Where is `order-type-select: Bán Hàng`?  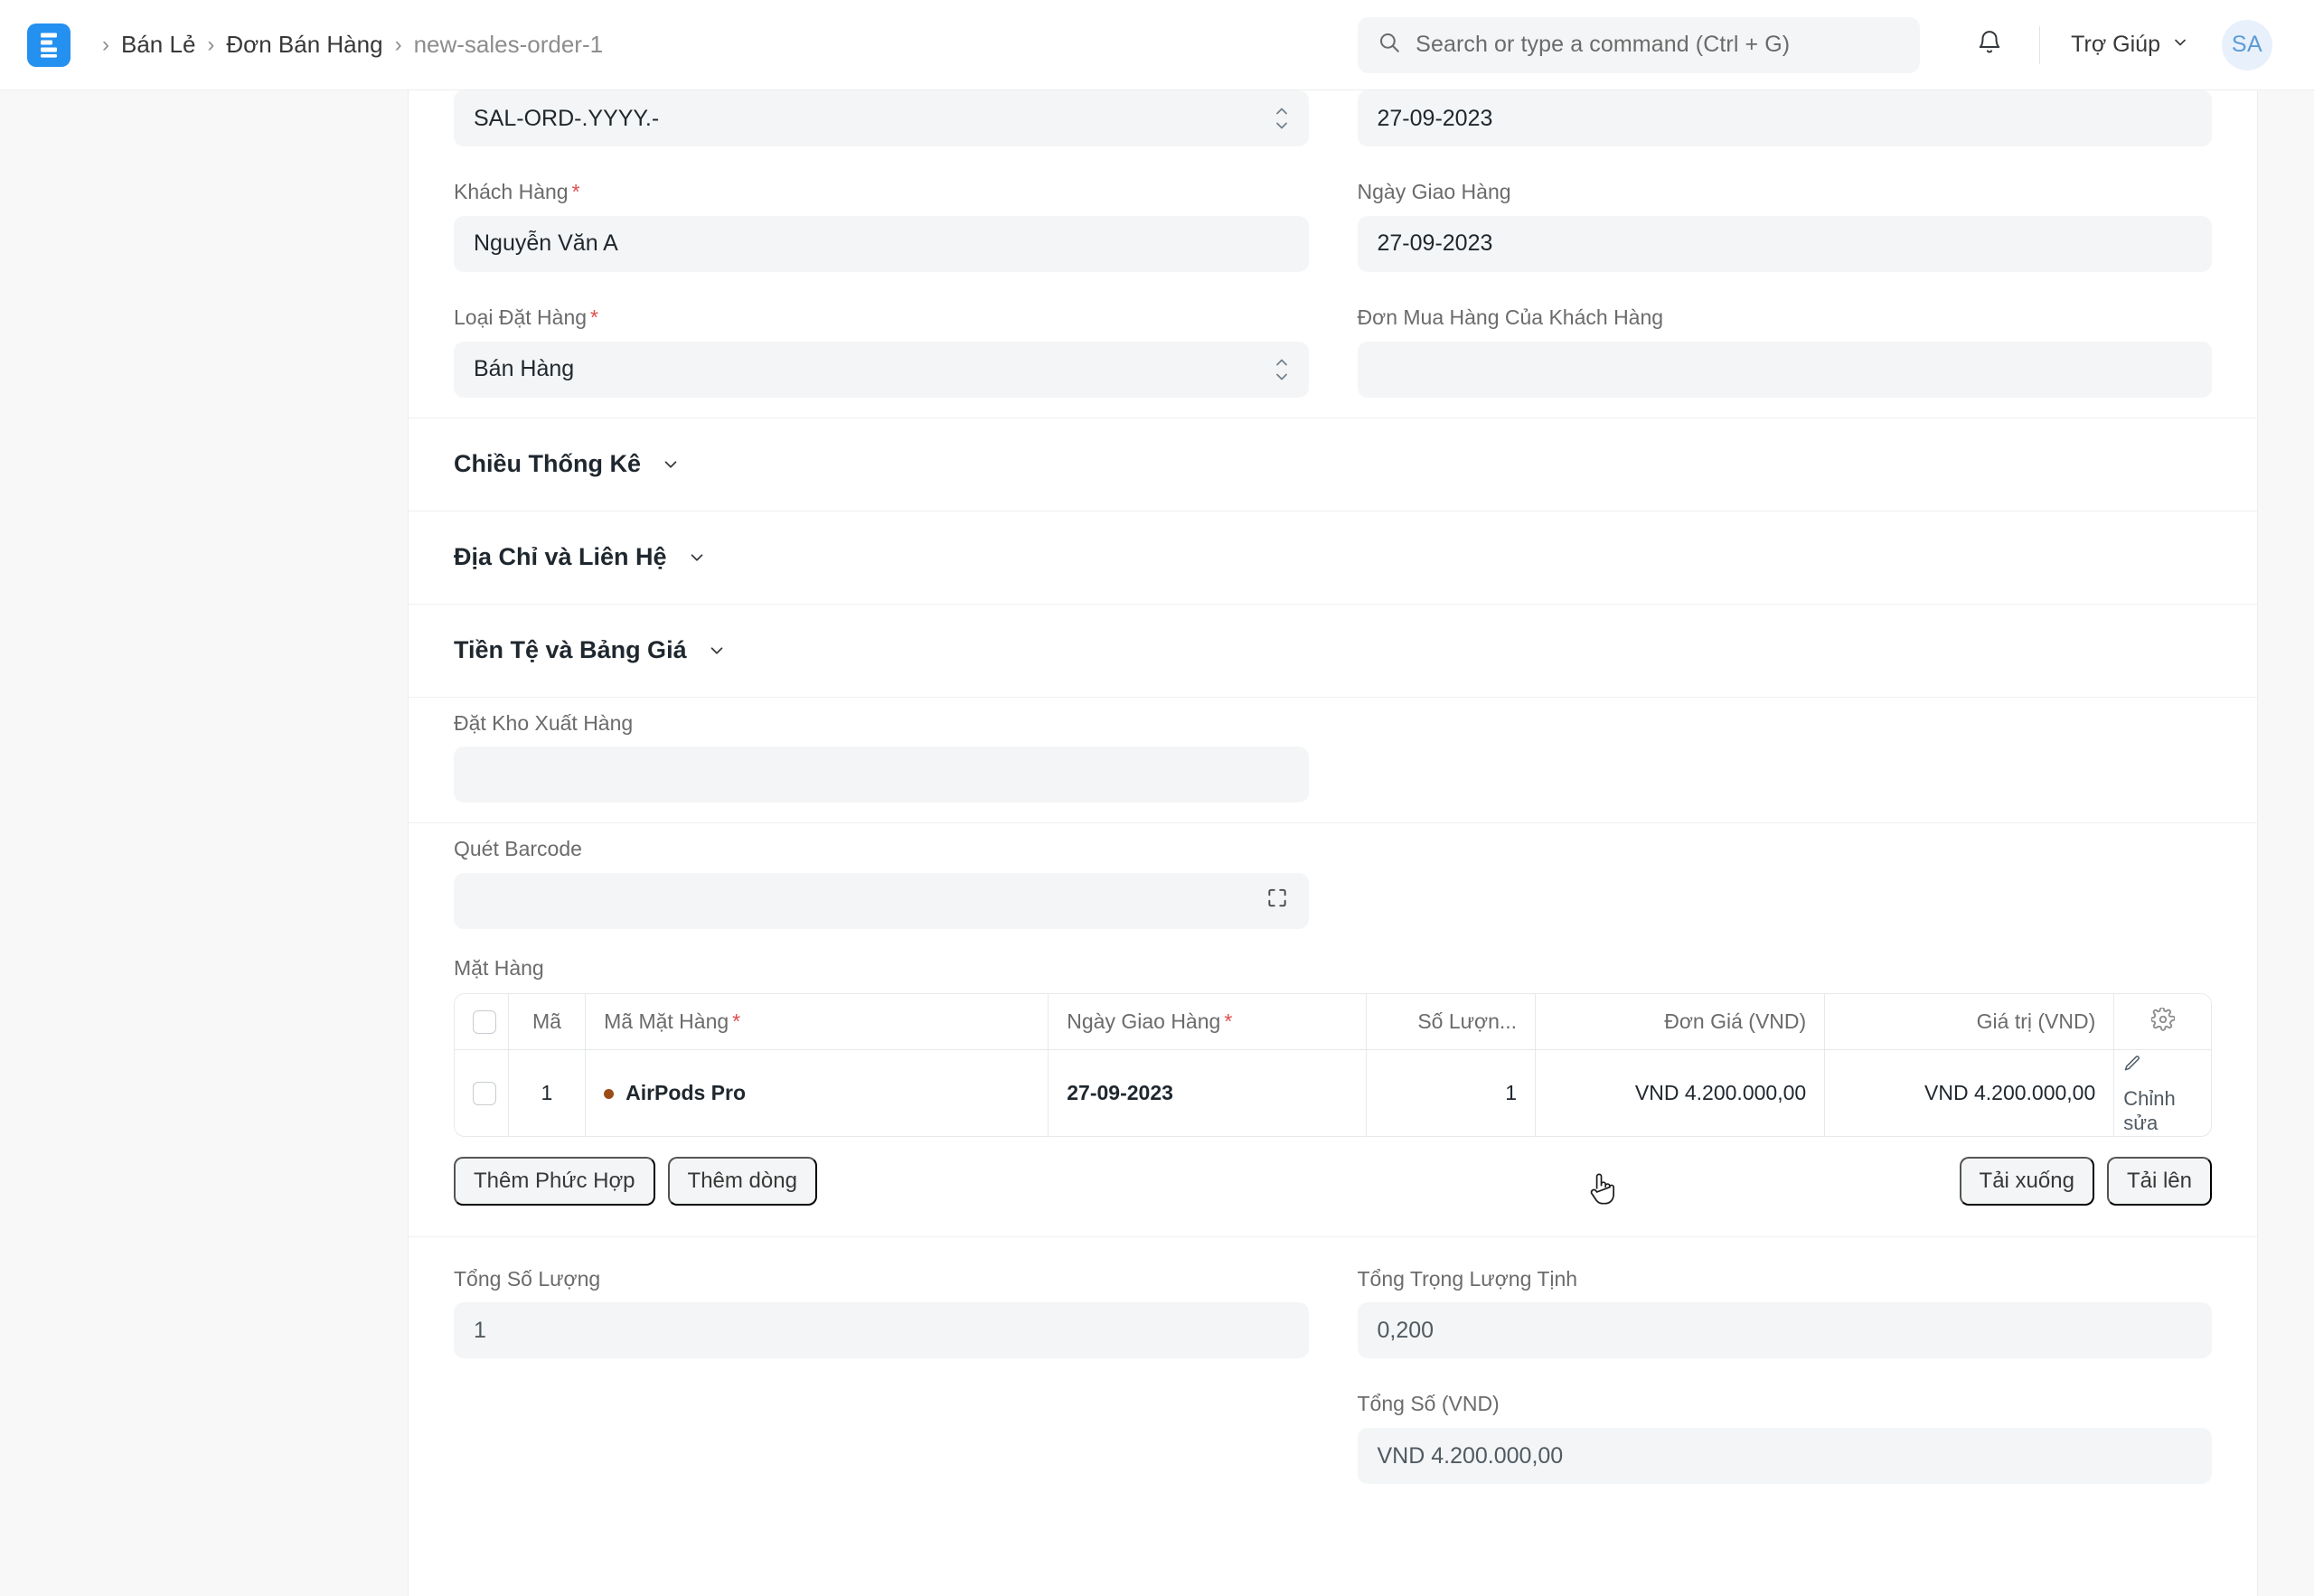 order-type-select: Bán Hàng is located at coordinates (882, 369).